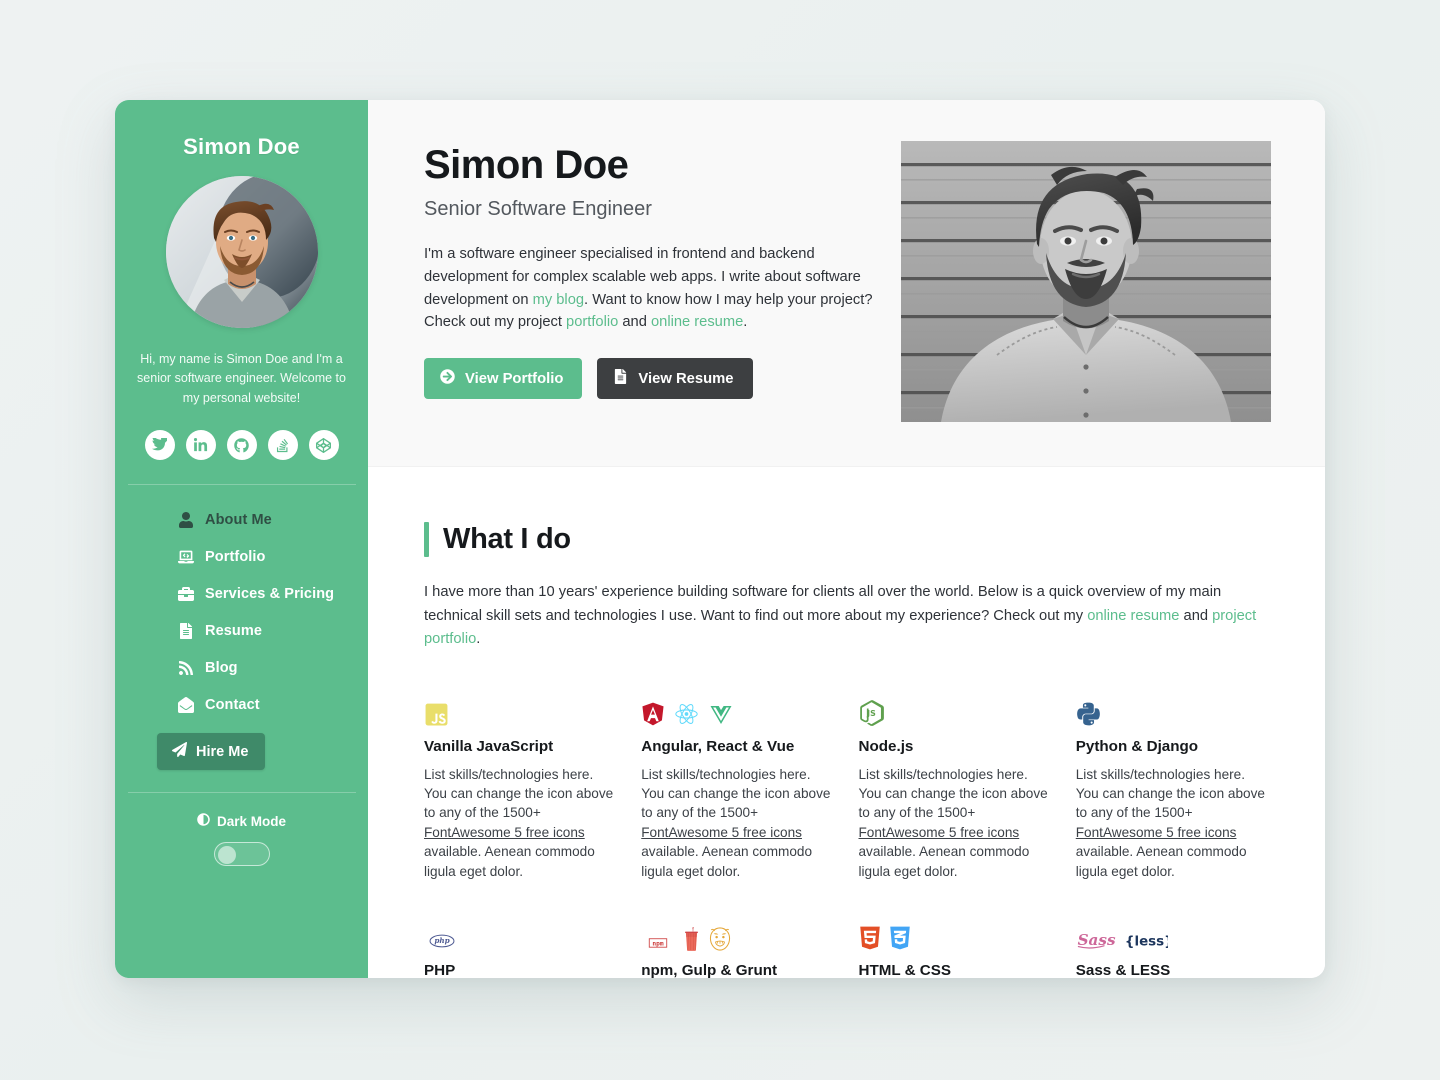 This screenshot has width=1440, height=1080. I want to click on hero-role: Senior Software Engineer, so click(538, 209).